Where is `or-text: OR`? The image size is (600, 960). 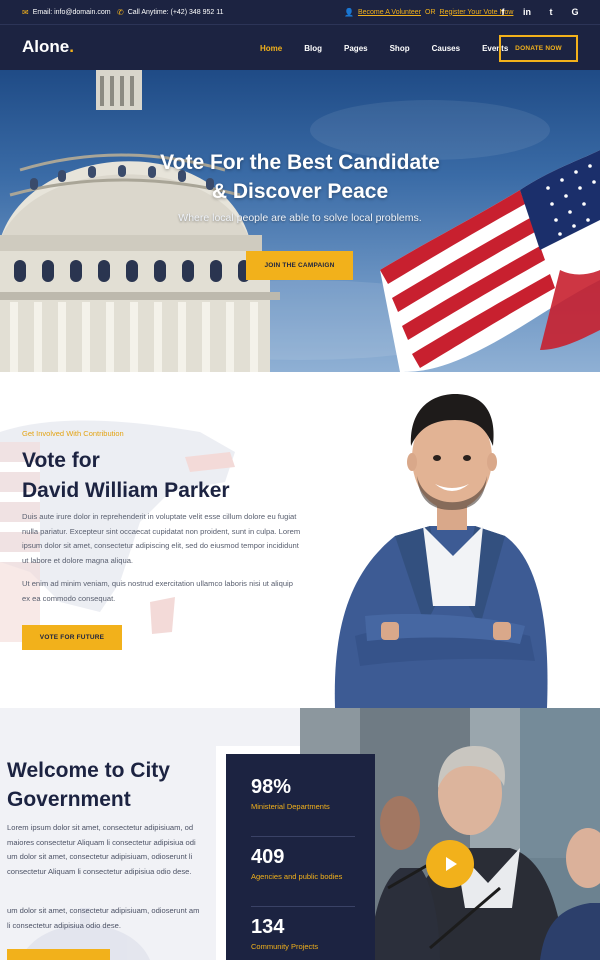 or-text: OR is located at coordinates (430, 12).